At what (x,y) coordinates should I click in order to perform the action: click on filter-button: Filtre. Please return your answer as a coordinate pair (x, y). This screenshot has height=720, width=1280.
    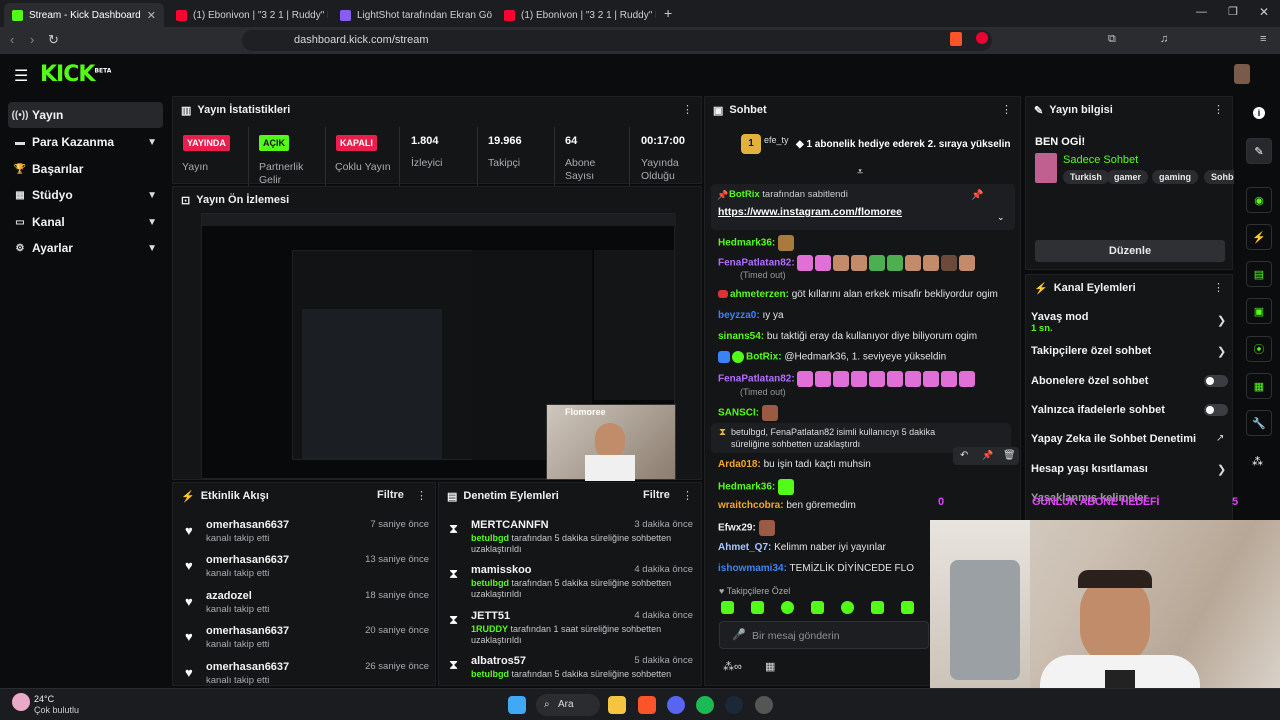
    Looking at the image, I should click on (390, 495).